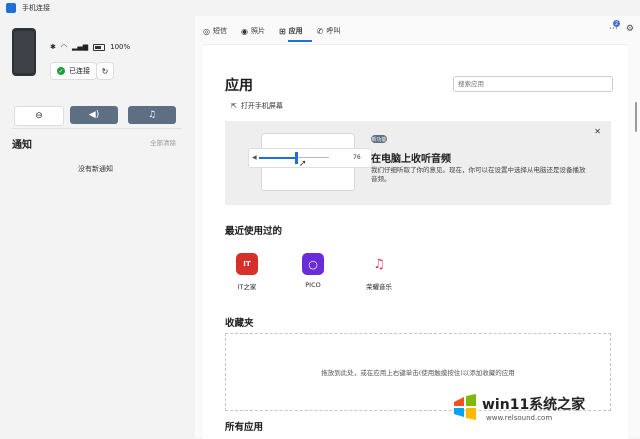  I want to click on scrollbar, so click(636, 117).